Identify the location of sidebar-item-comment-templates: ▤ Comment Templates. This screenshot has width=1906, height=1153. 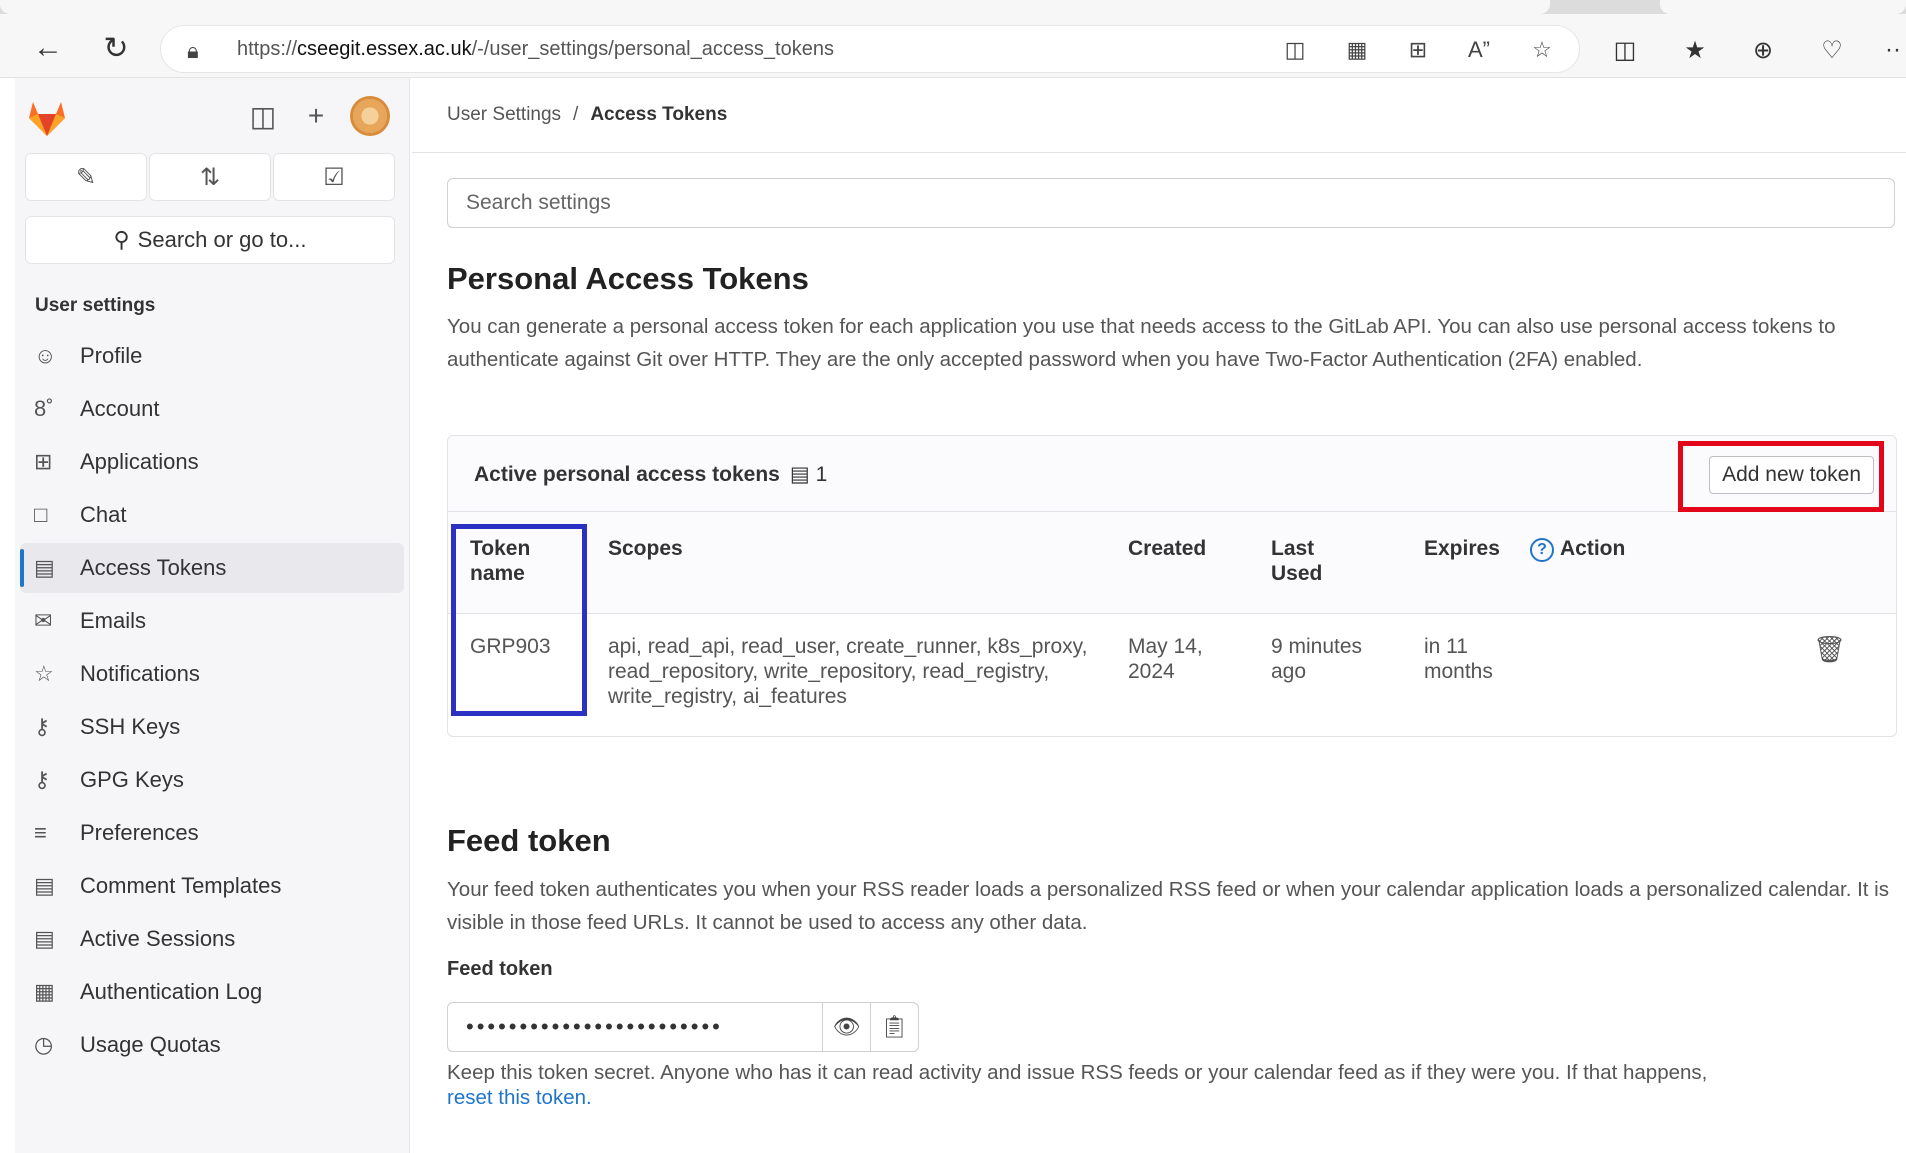
(212, 886).